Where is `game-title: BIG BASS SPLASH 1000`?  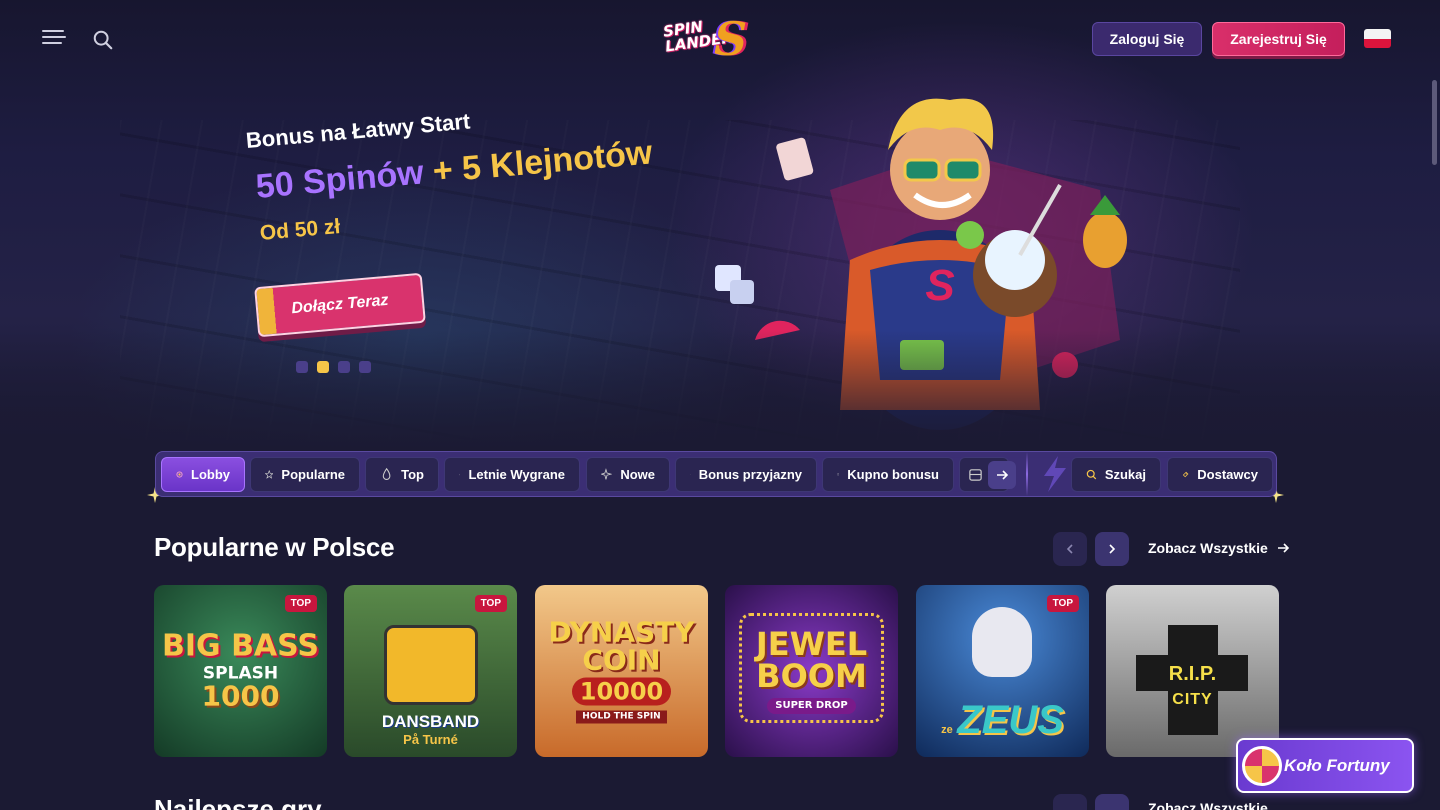
game-title: BIG BASS SPLASH 1000 is located at coordinates (240, 670).